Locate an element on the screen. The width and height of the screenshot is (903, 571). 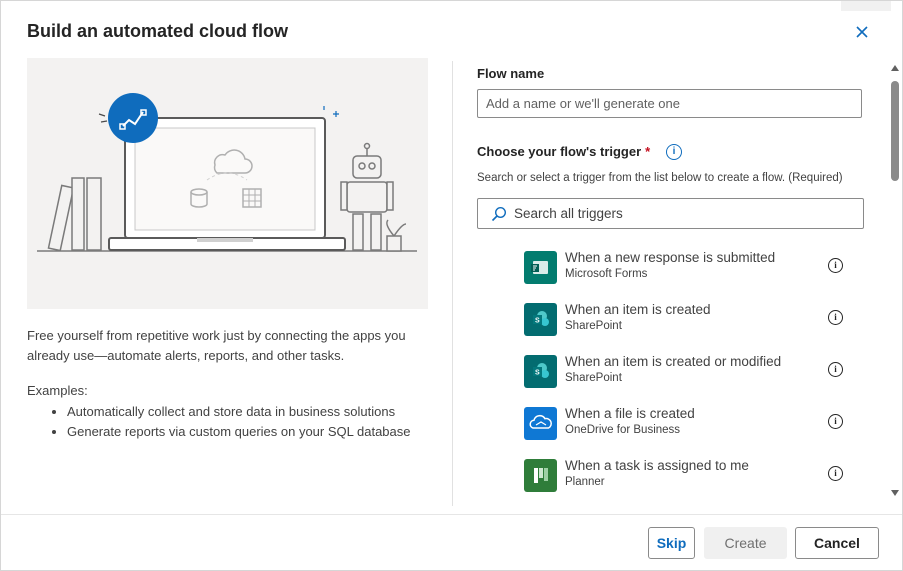
scroll-up-arrow-icon is located at coordinates (895, 68).